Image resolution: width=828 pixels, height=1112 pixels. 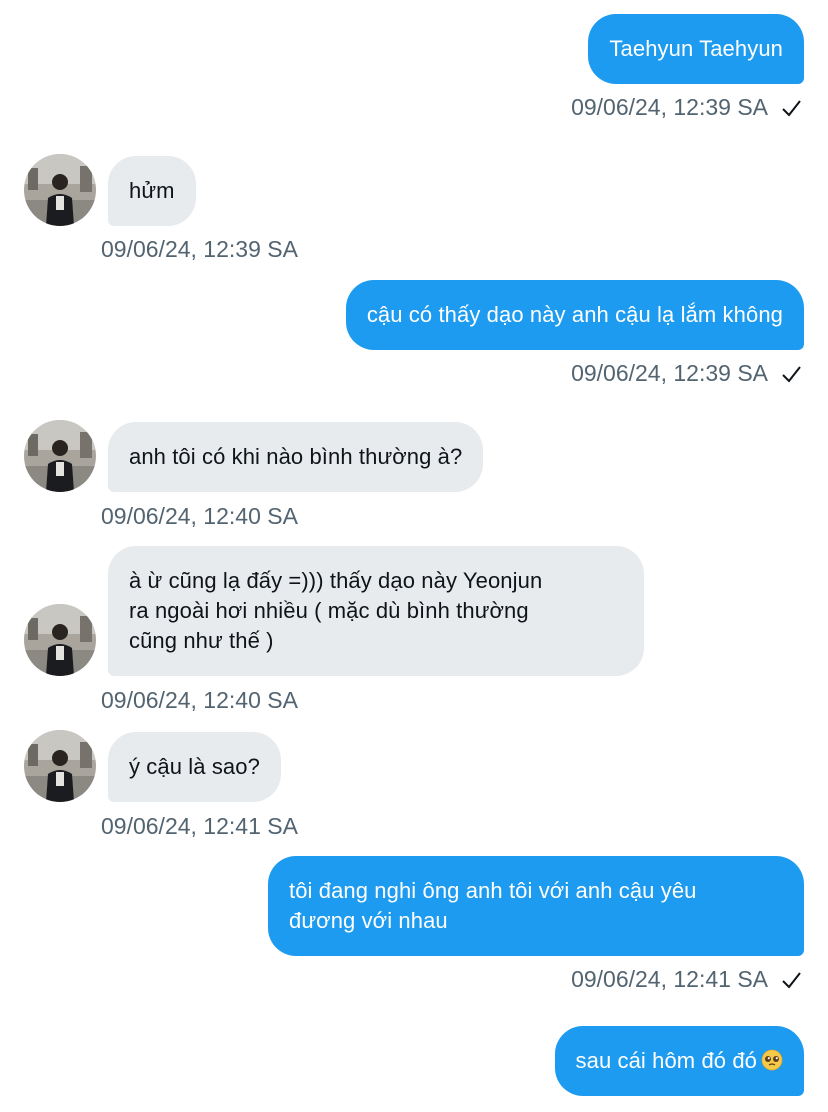 What do you see at coordinates (194, 767) in the screenshot?
I see `message-bubble-incoming: ý cậu là sao?` at bounding box center [194, 767].